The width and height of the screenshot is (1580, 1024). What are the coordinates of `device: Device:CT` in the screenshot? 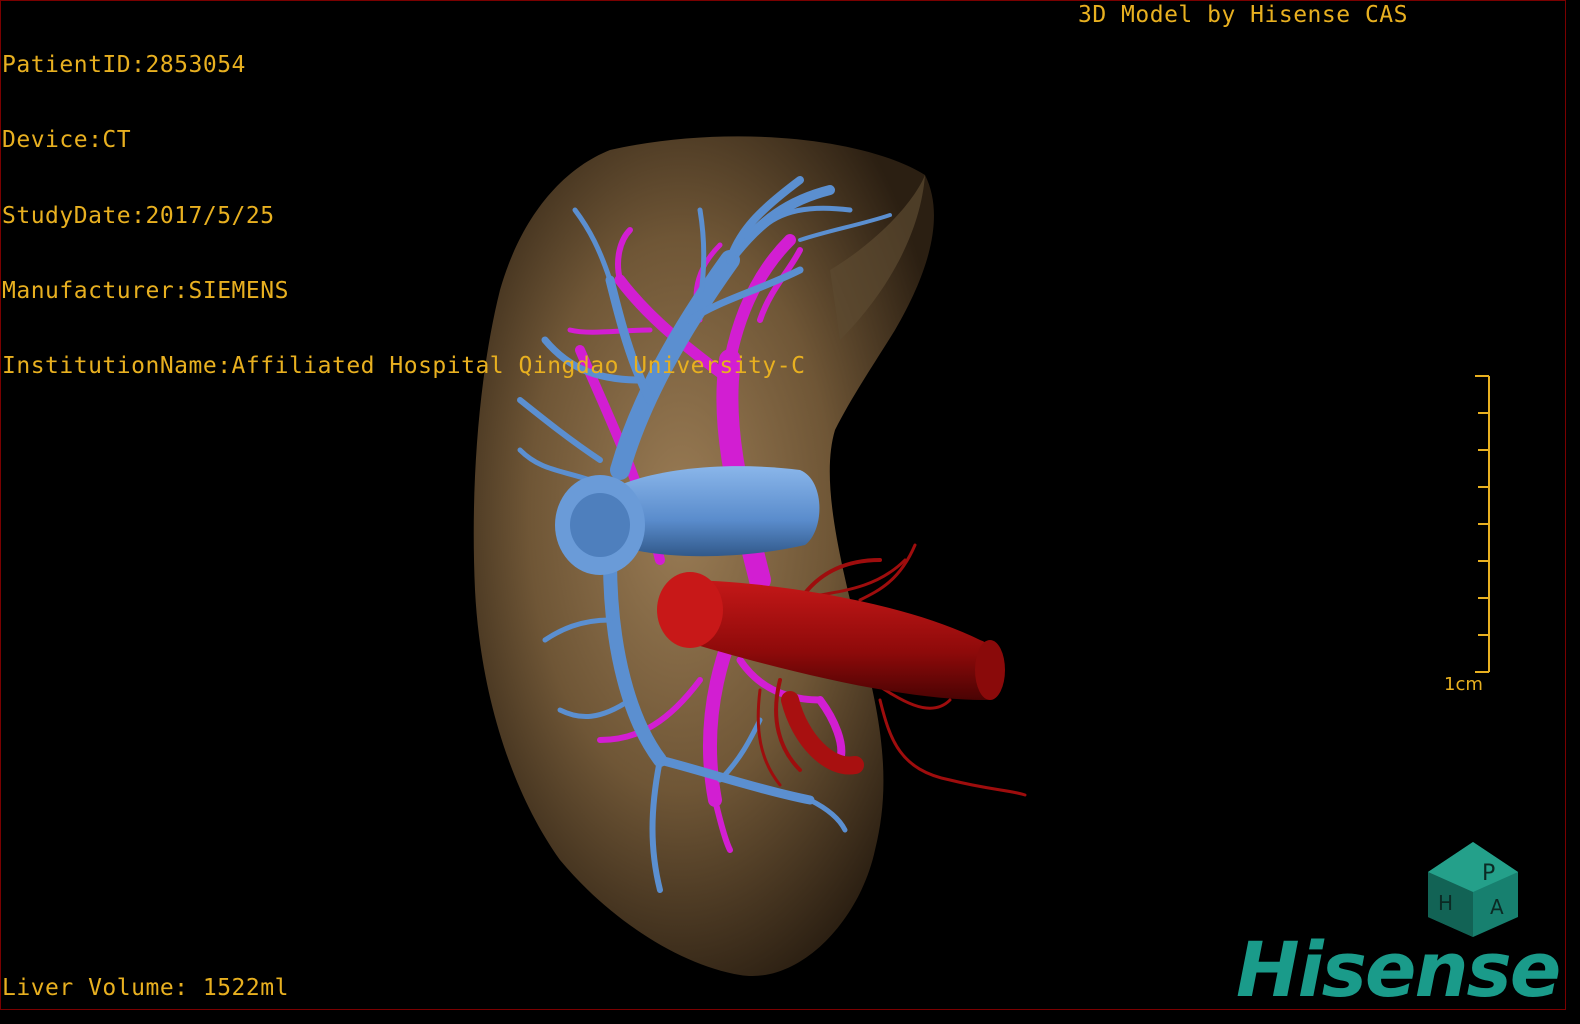 It's located at (67, 140).